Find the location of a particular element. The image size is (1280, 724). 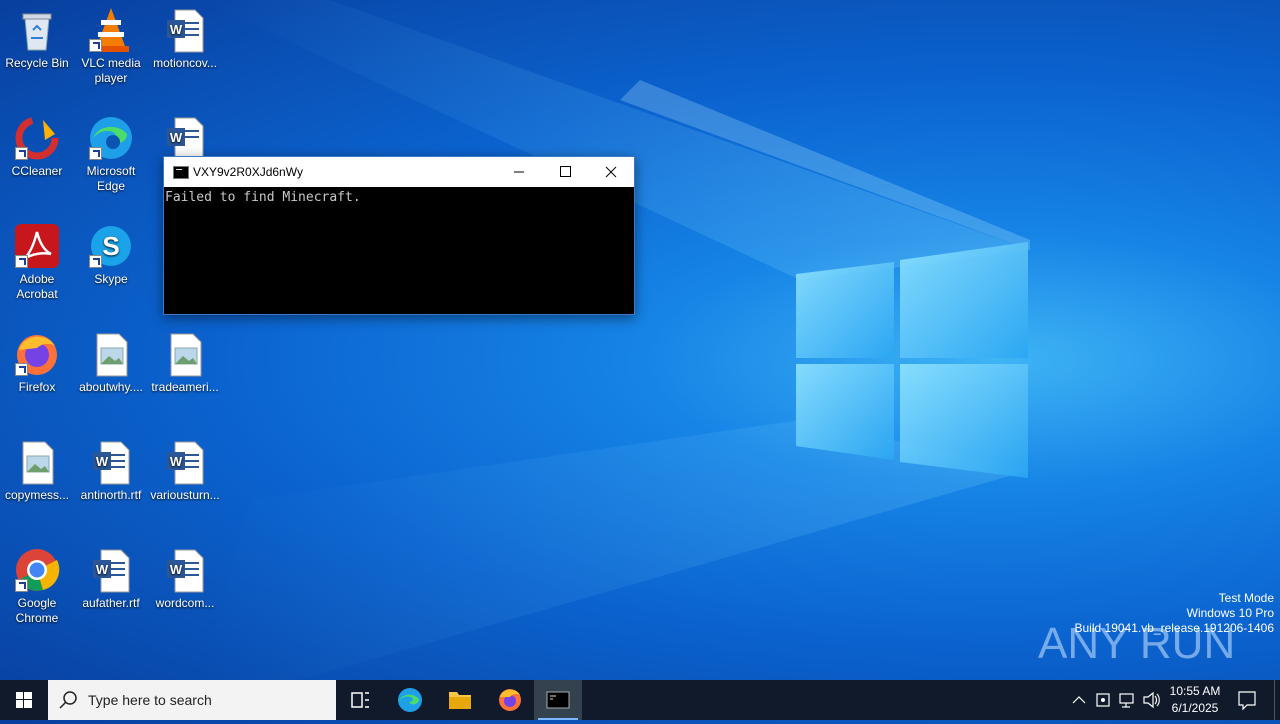

chrome-icon is located at coordinates (37, 570).